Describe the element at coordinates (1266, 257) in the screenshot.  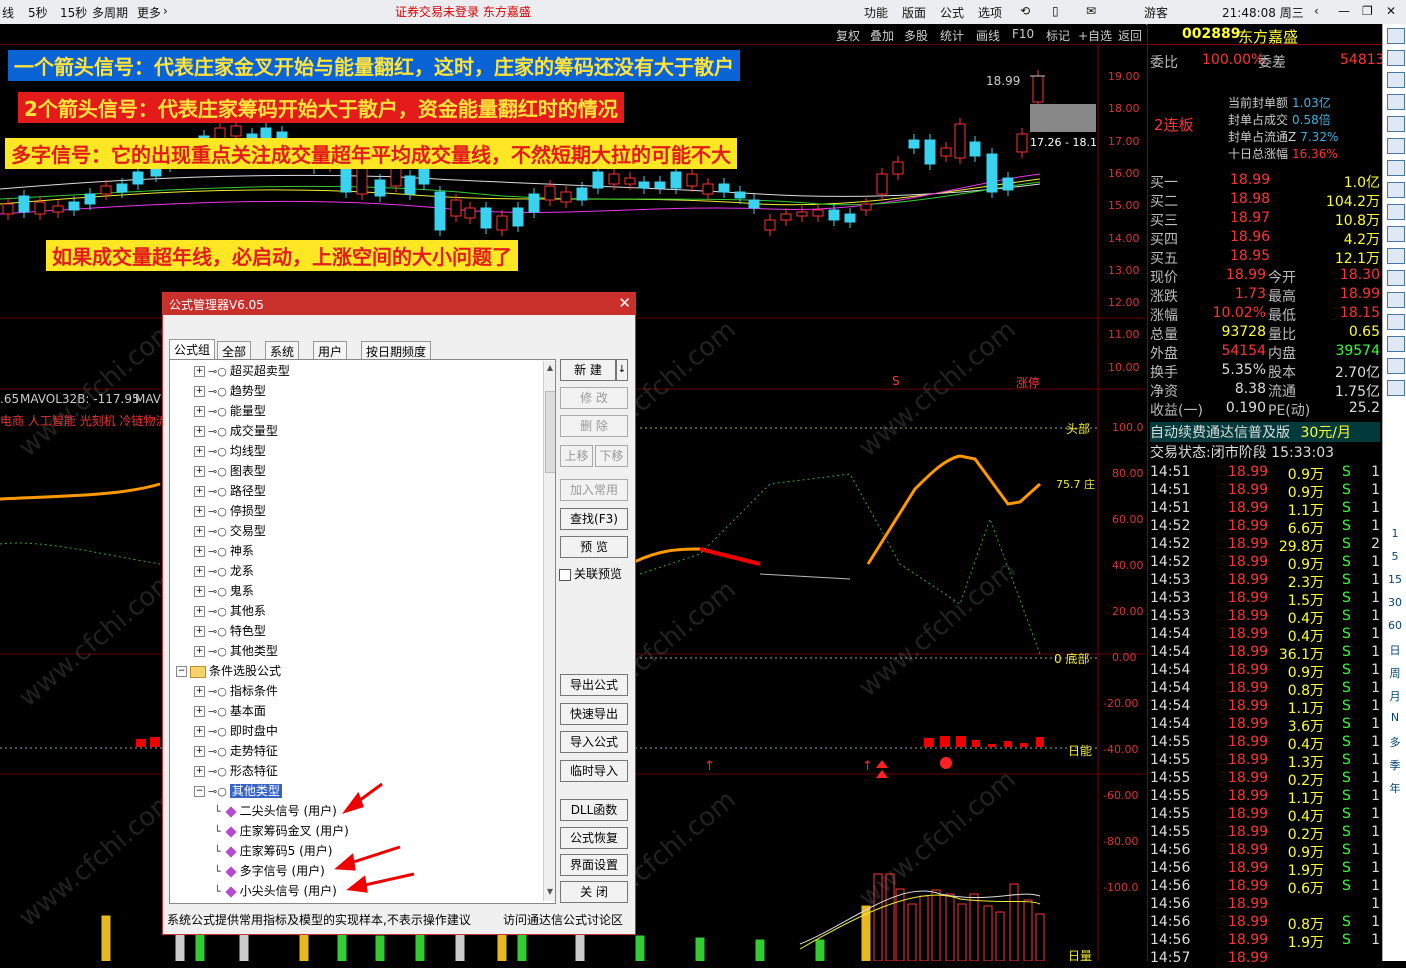
I see `bid-row: 买五 18.95 12.1万` at that location.